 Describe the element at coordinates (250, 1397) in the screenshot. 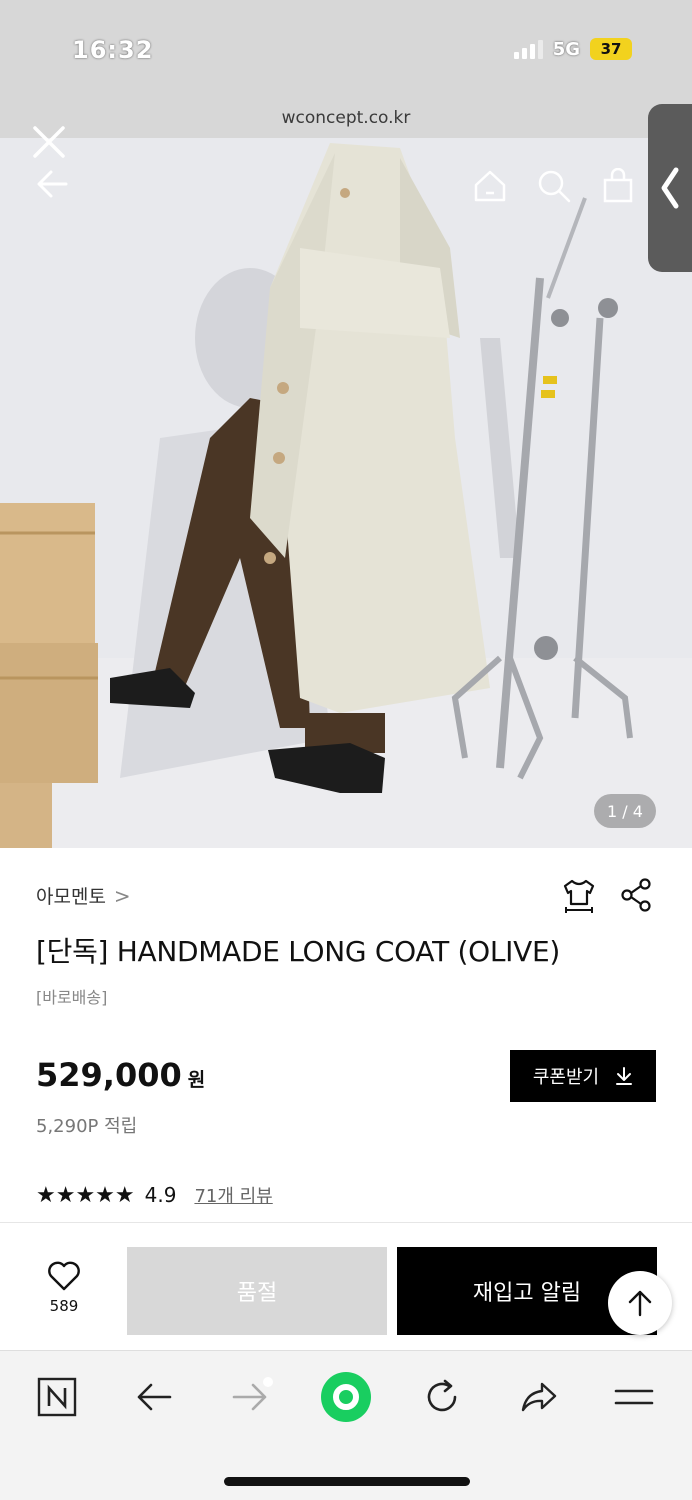

I see `browser-forward-icon` at that location.